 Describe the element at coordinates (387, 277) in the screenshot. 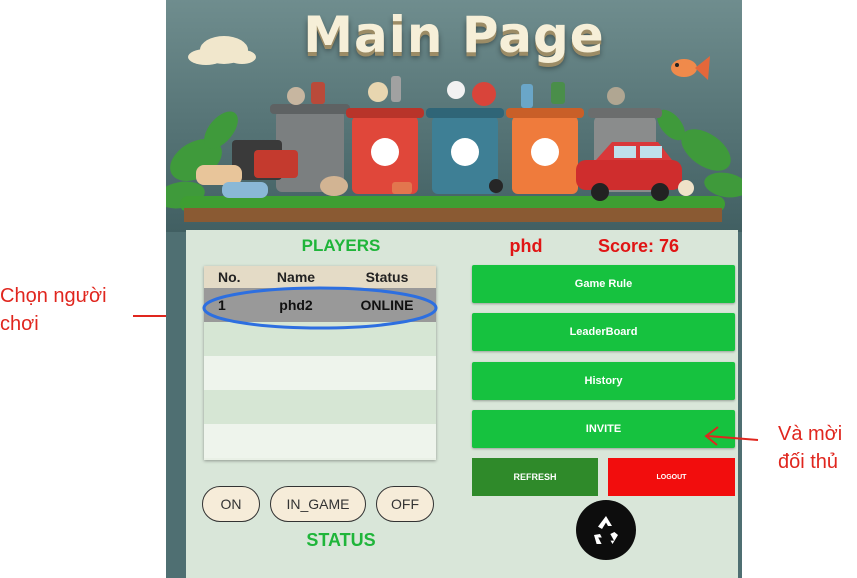

I see `column-header-status: Status` at that location.